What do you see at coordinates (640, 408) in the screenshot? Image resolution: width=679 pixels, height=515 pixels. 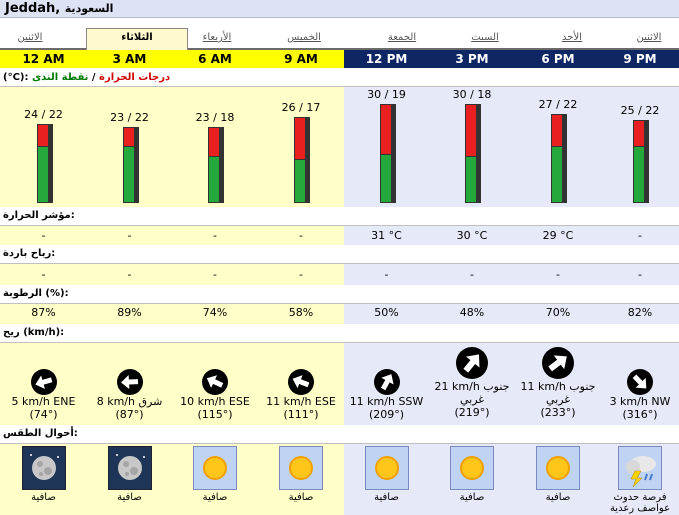 I see `wind-text: 3 km/h NW (316°)` at bounding box center [640, 408].